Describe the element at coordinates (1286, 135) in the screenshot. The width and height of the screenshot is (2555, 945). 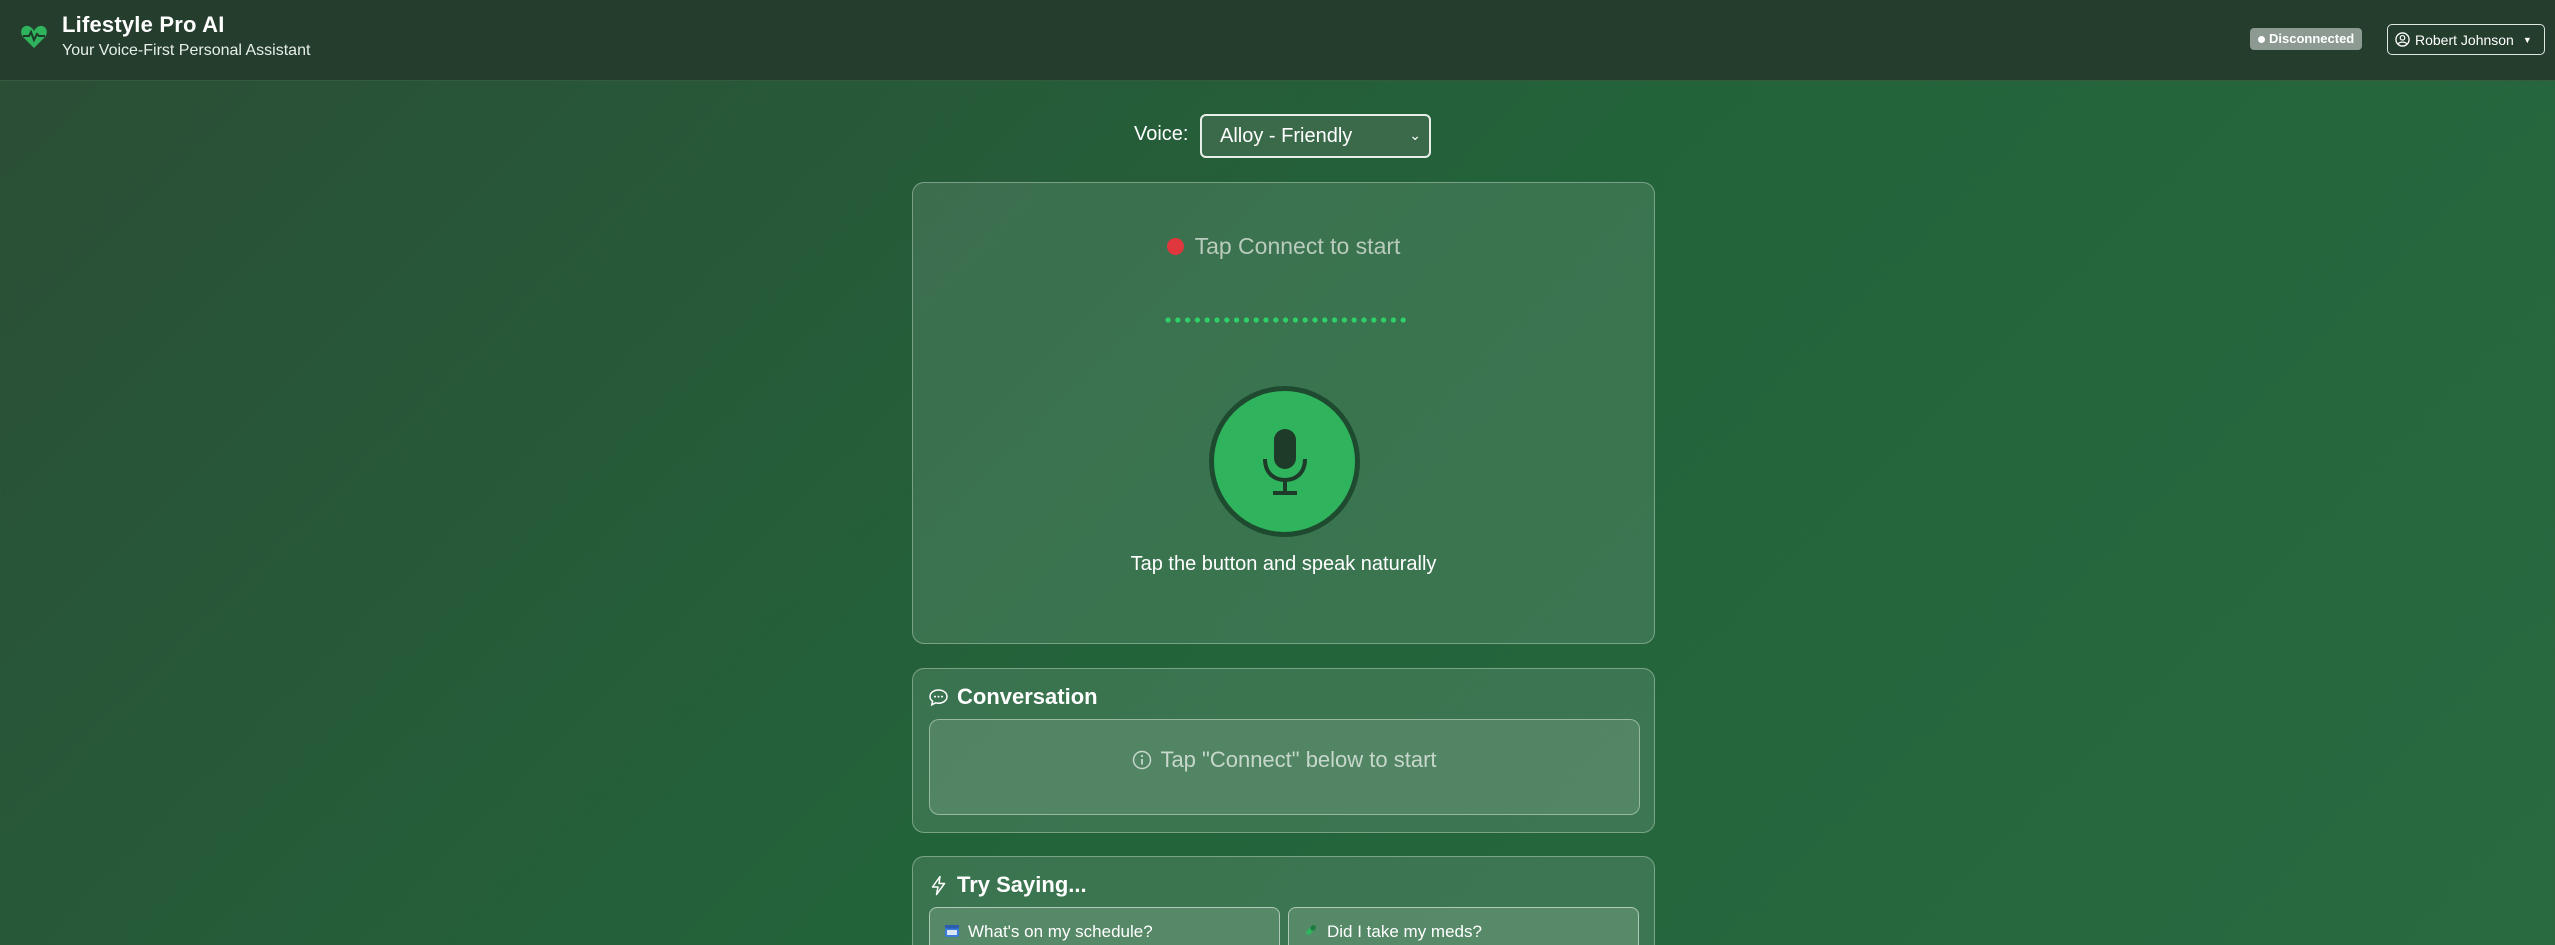
I see `voice-select-value: Alloy - Friendly` at that location.